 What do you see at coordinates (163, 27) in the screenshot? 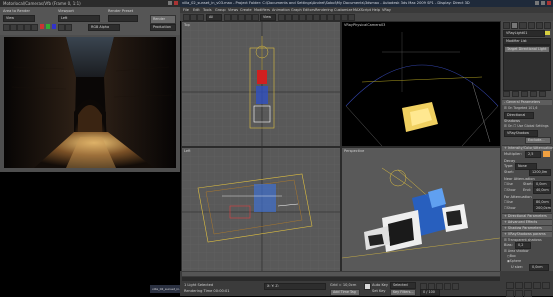
I see `production-dropdown: Production` at bounding box center [163, 27].